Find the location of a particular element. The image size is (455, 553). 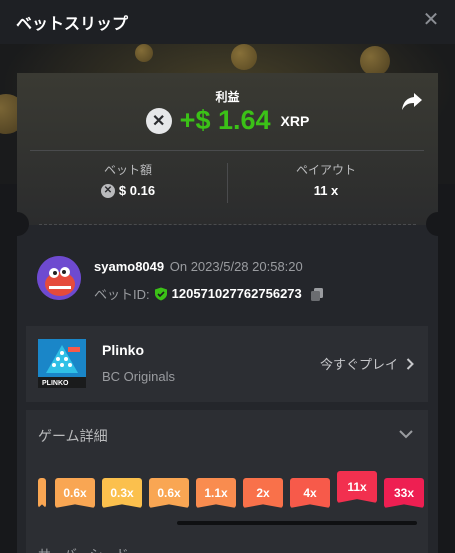

bet-amount-stat: ベット額 ✕ $ 0.16 is located at coordinates (128, 179).